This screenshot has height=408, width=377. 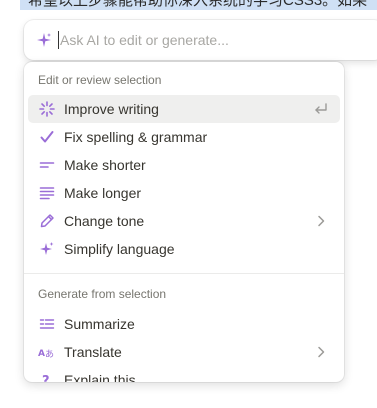 What do you see at coordinates (184, 273) in the screenshot?
I see `menu-divider` at bounding box center [184, 273].